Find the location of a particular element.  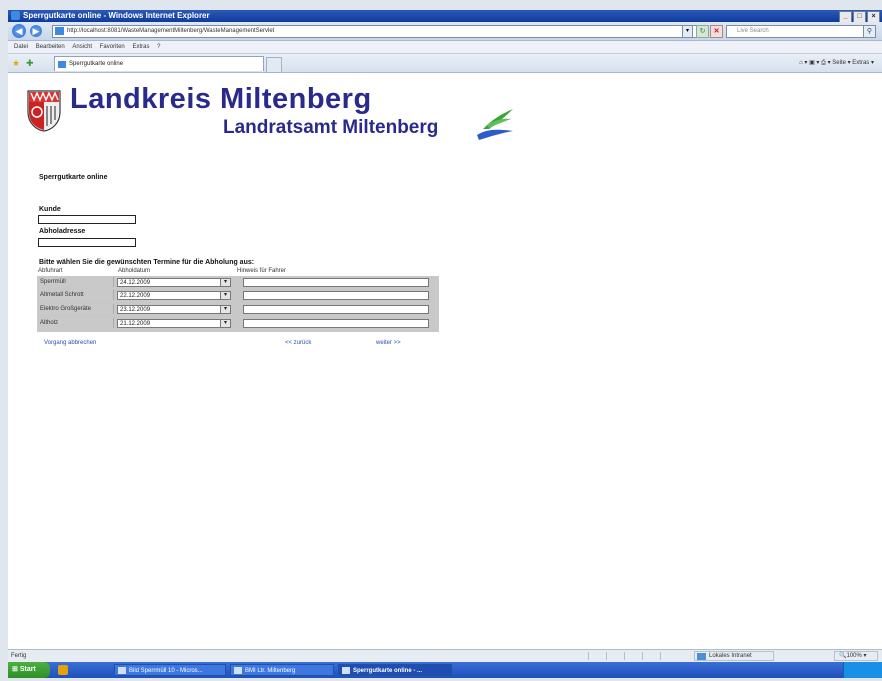

favorites-star-icon: ★ is located at coordinates (16, 63).